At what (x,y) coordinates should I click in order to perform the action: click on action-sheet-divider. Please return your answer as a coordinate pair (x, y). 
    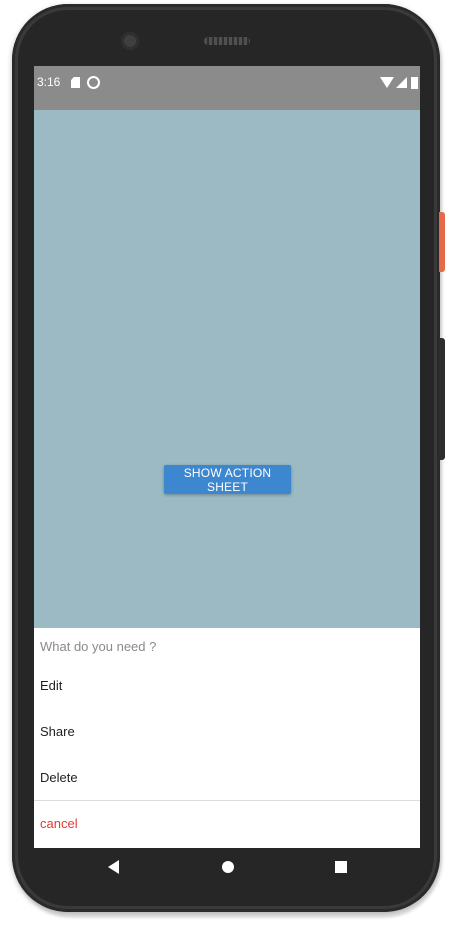
    Looking at the image, I should click on (227, 800).